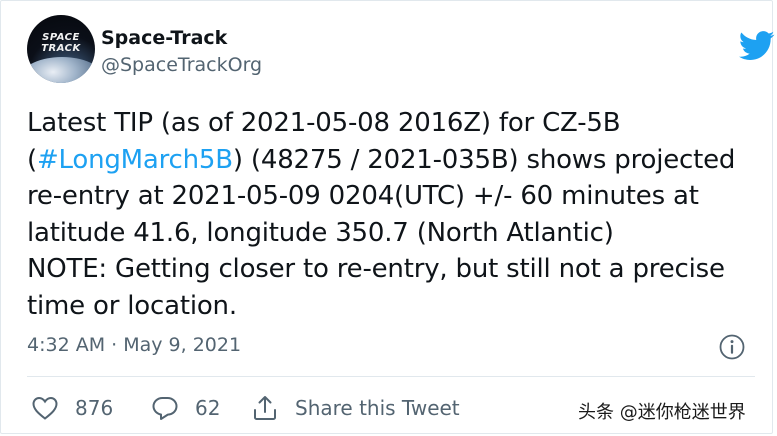  Describe the element at coordinates (134, 345) in the screenshot. I see `tweet-timestamp: 4:32 AM · May 9, 2021` at that location.